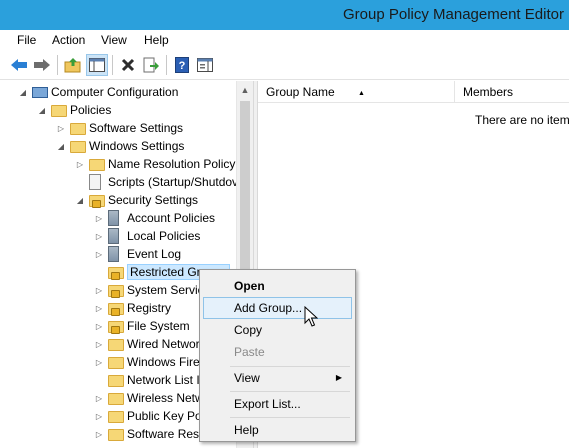  I want to click on tree-item-label: System Servic, so click(165, 290).